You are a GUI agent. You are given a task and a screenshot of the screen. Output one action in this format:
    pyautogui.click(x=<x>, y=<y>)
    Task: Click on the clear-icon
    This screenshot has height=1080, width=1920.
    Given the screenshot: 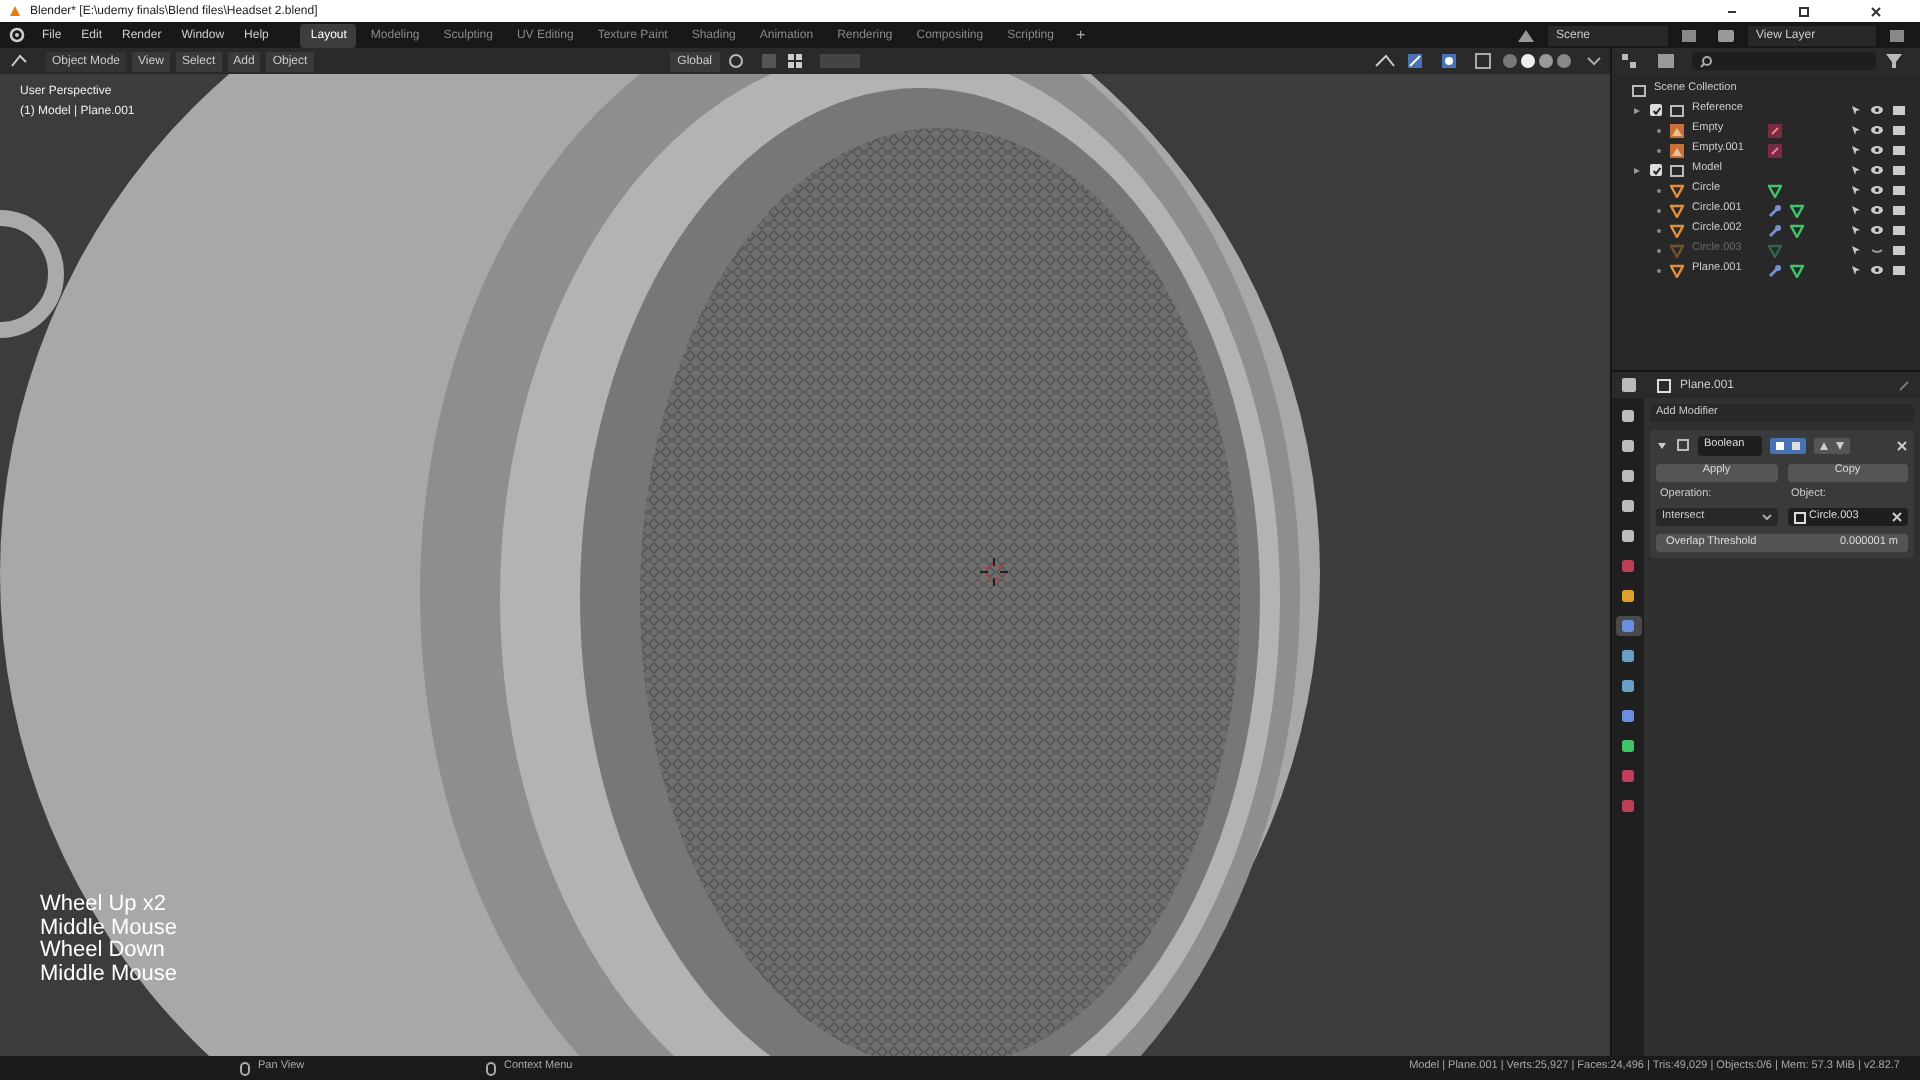 What is the action you would take?
    pyautogui.click(x=1897, y=517)
    